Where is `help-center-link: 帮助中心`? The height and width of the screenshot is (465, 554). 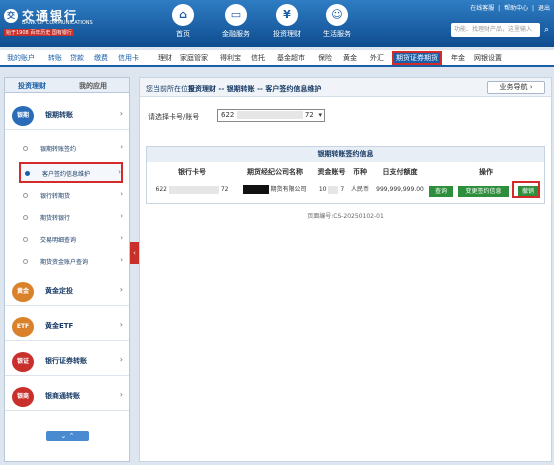 help-center-link: 帮助中心 is located at coordinates (516, 8).